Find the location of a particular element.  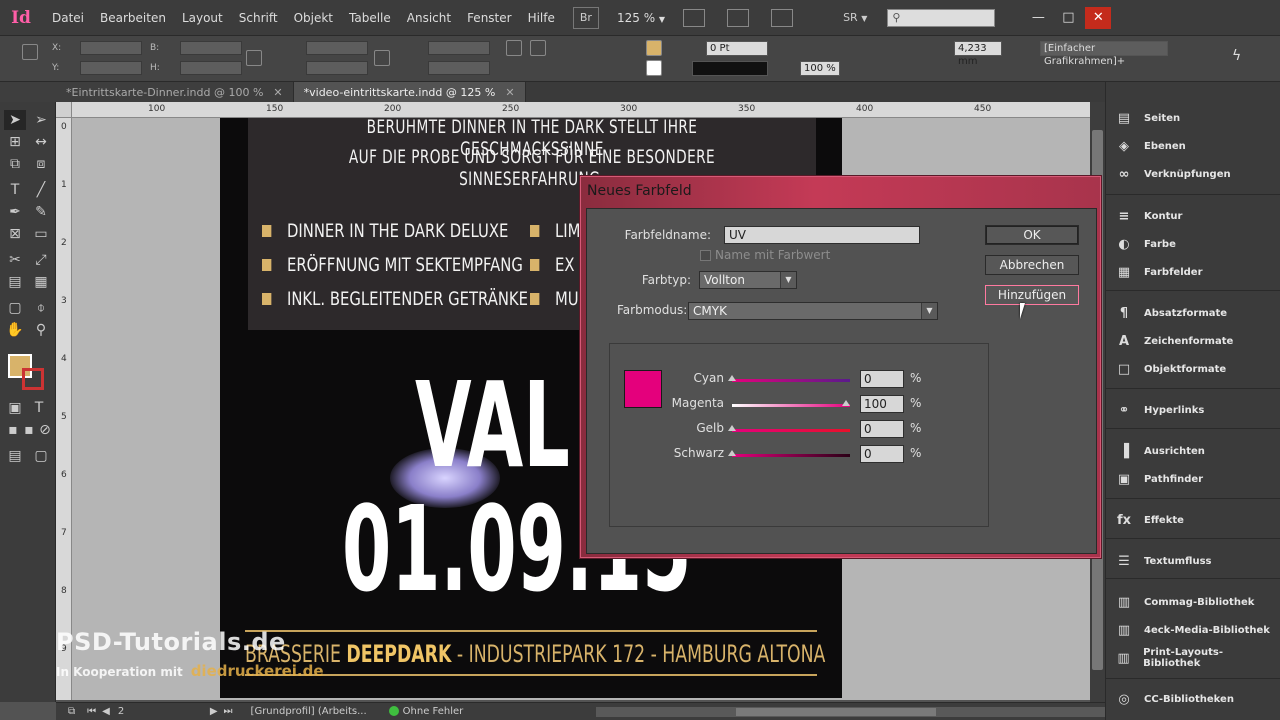

panel-item-4eck-media-bibliothek: ▥ 4eck-Media-Bibliothek is located at coordinates (1194, 630).